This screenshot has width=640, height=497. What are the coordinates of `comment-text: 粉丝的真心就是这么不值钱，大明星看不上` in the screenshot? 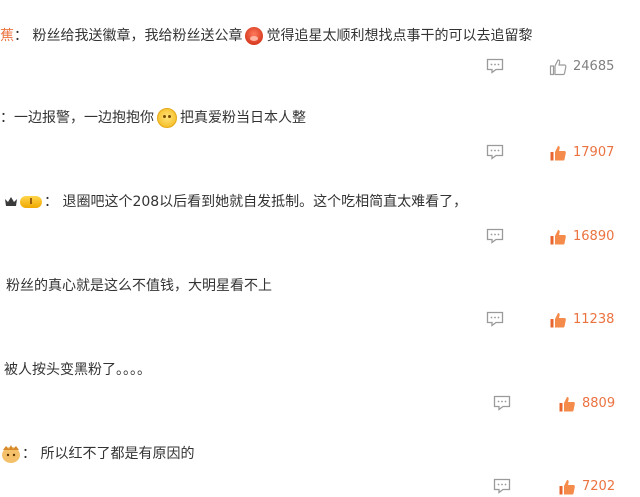 It's located at (139, 286).